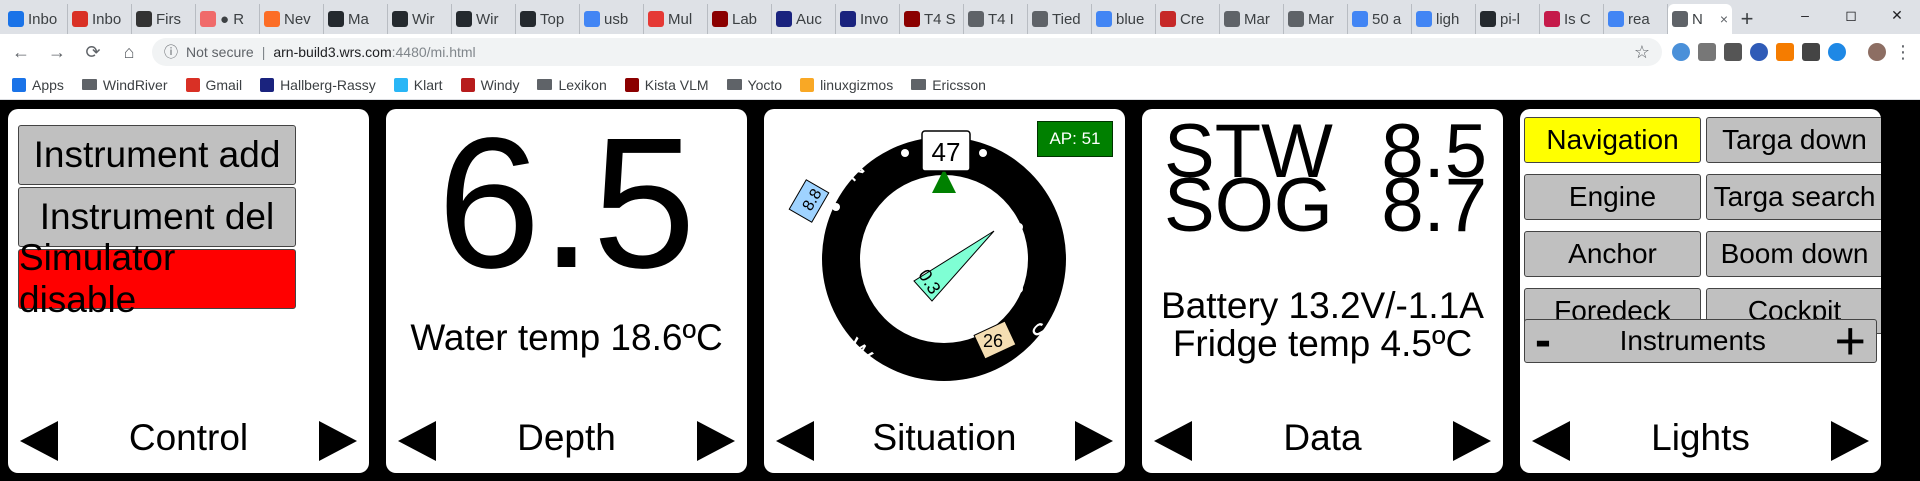  Describe the element at coordinates (1508, 19) in the screenshot. I see `browser-tab: pi-l` at that location.